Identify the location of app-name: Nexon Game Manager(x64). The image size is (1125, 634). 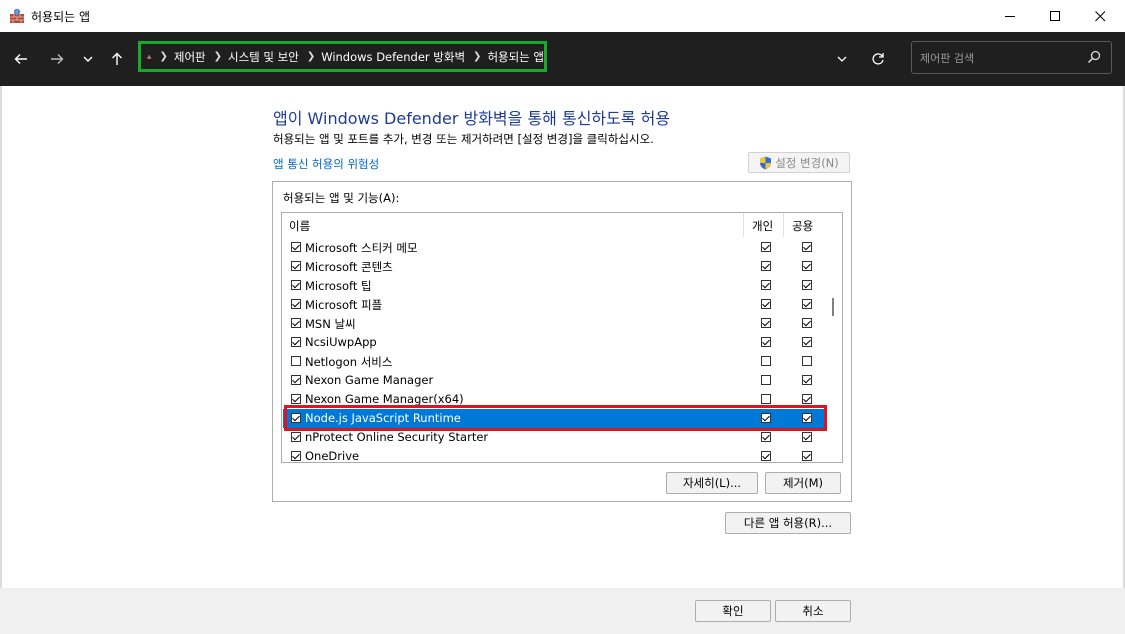
(384, 399).